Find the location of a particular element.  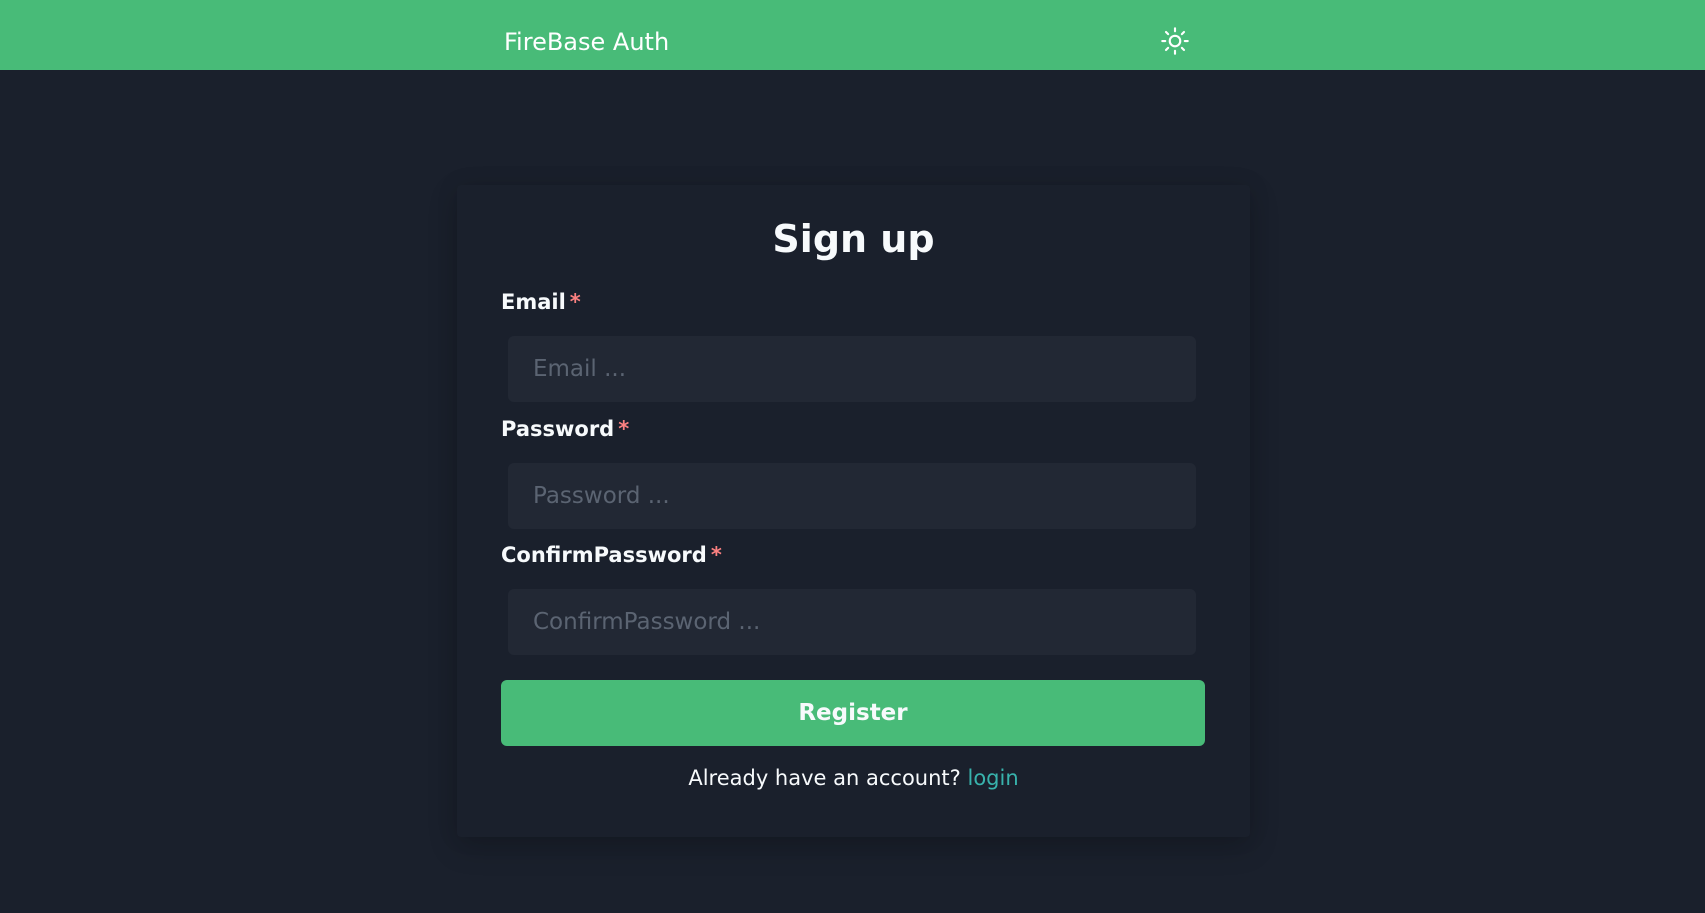

password-required-mark: * is located at coordinates (624, 429).